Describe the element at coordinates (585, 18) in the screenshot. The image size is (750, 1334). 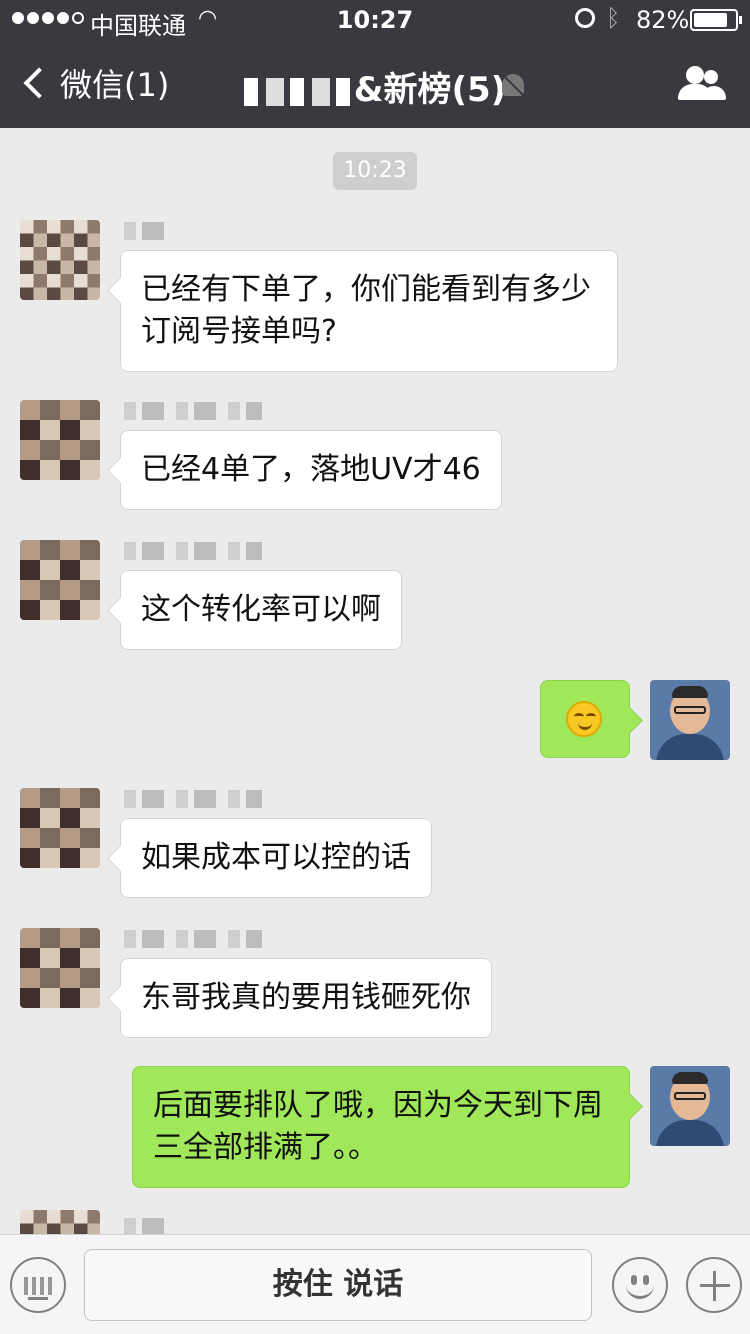
I see `alarm-icon` at that location.